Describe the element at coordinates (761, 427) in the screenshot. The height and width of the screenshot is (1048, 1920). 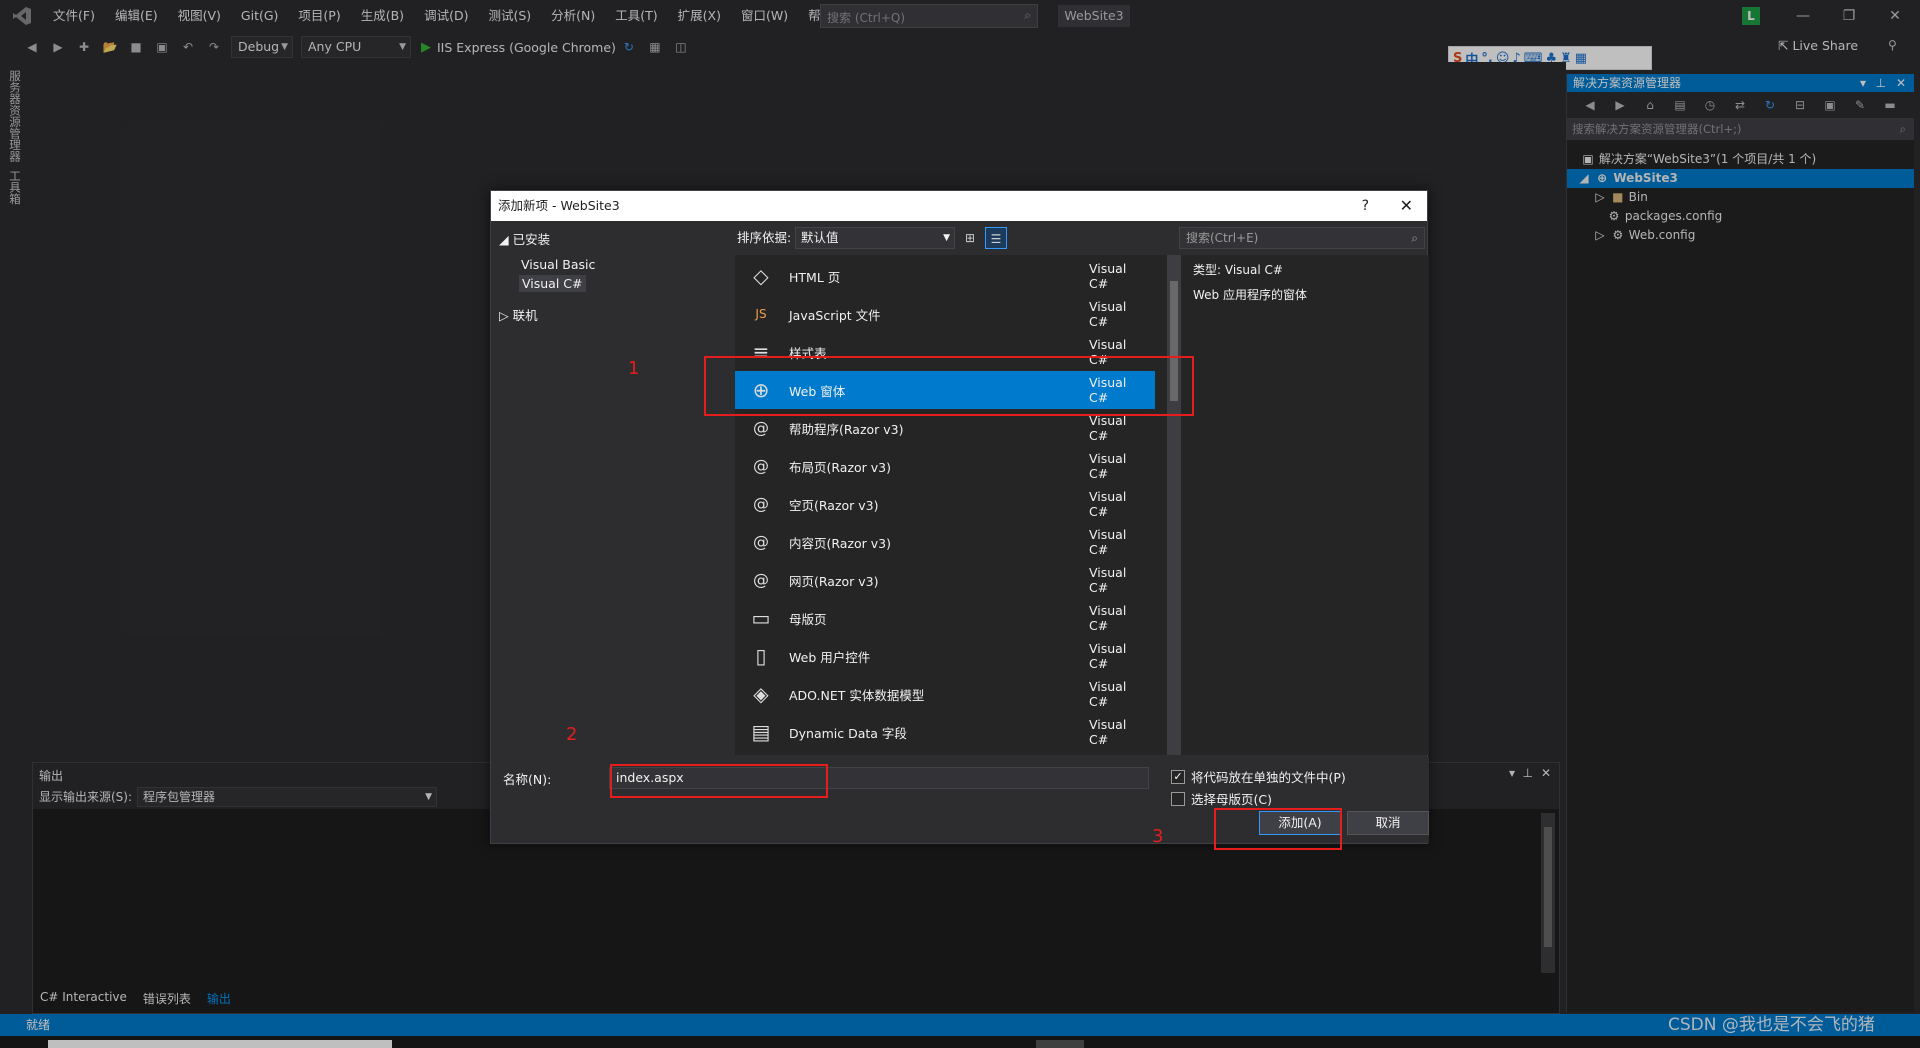
I see `razor-helper-icon: @` at that location.